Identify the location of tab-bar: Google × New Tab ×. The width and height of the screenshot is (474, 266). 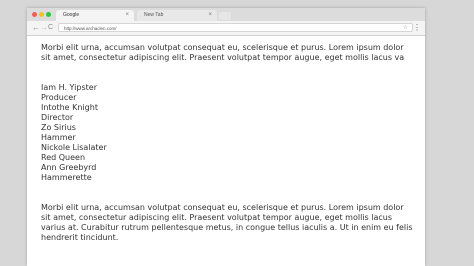
(226, 14).